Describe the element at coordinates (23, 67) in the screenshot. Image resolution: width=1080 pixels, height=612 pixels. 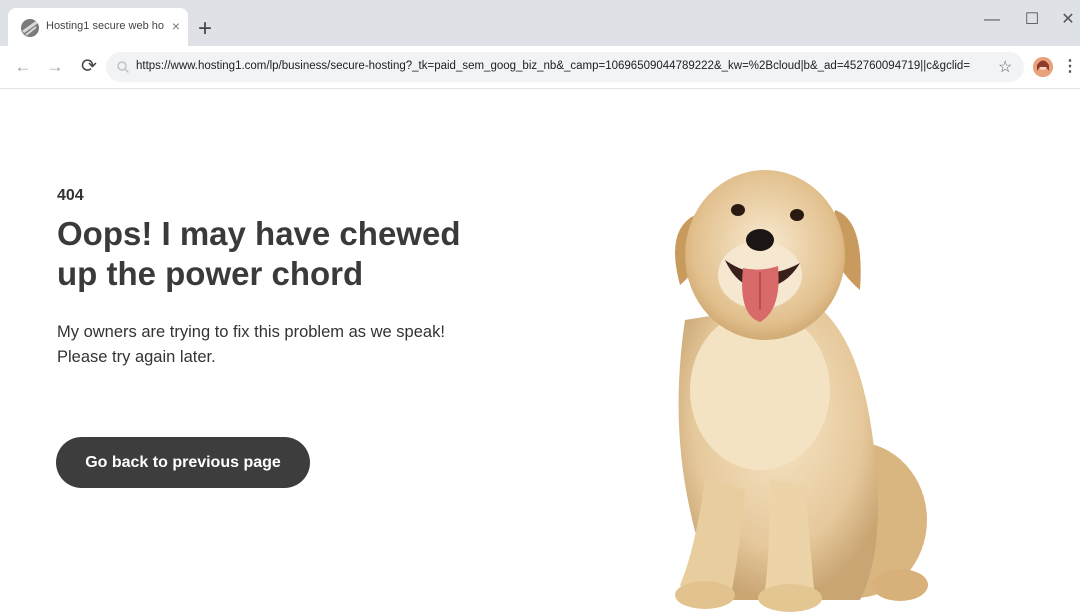
I see `back-arrow-icon: ←` at that location.